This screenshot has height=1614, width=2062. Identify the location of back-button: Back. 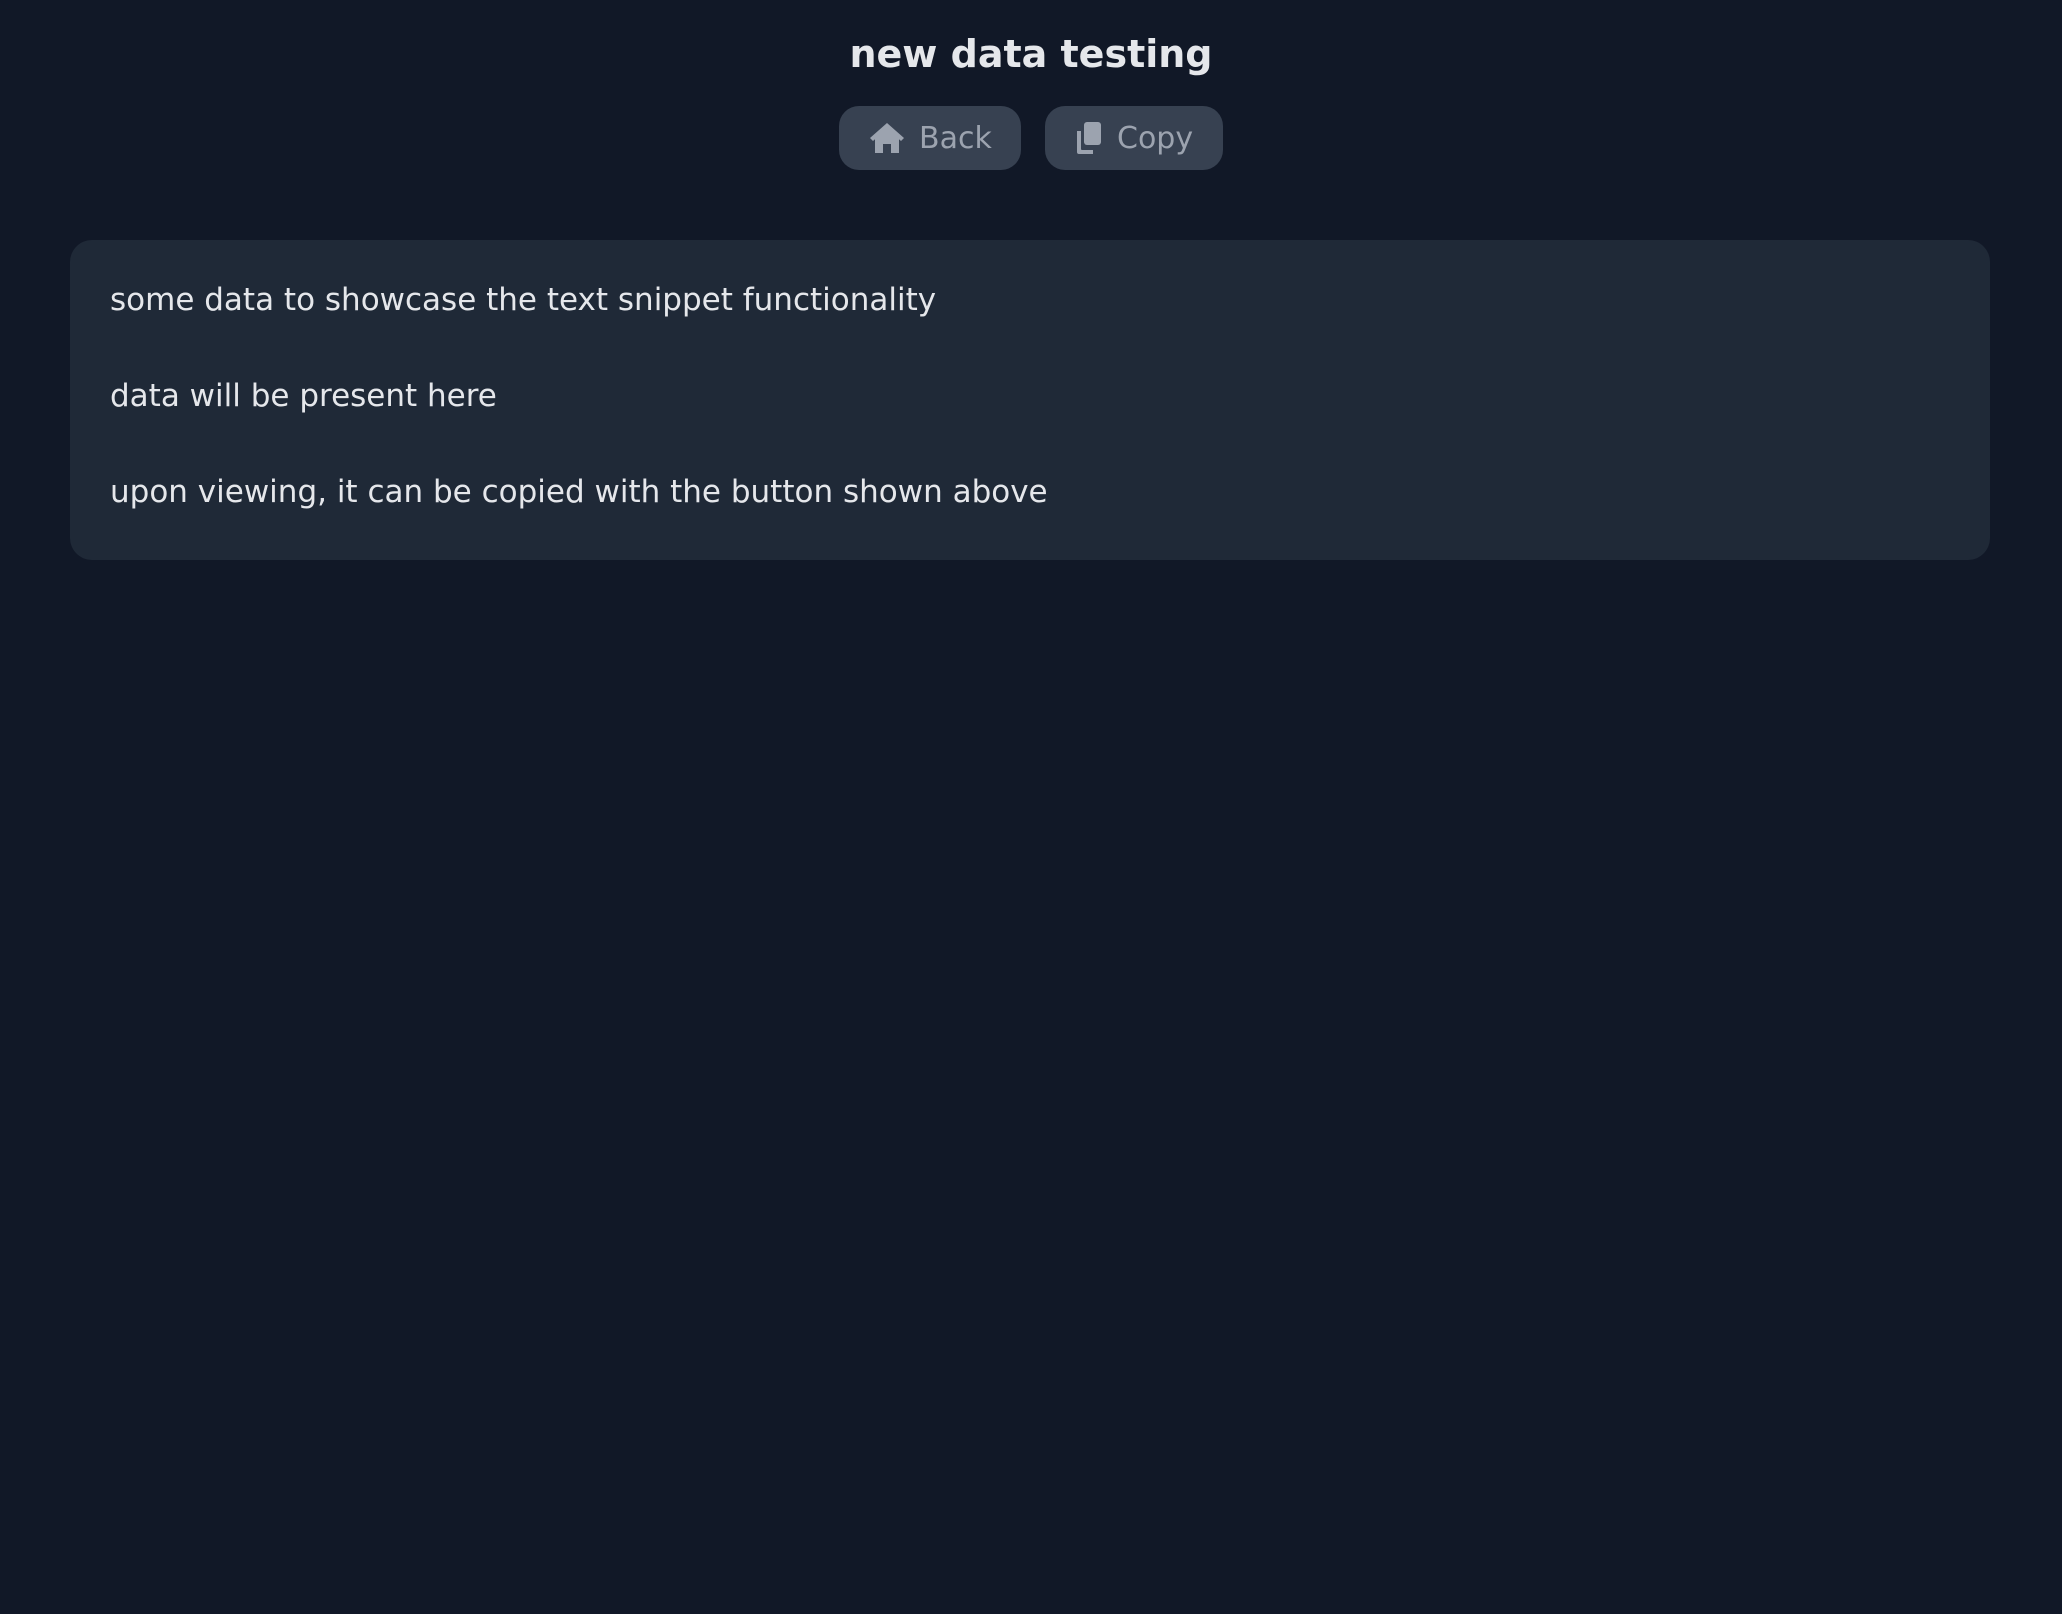
(930, 138).